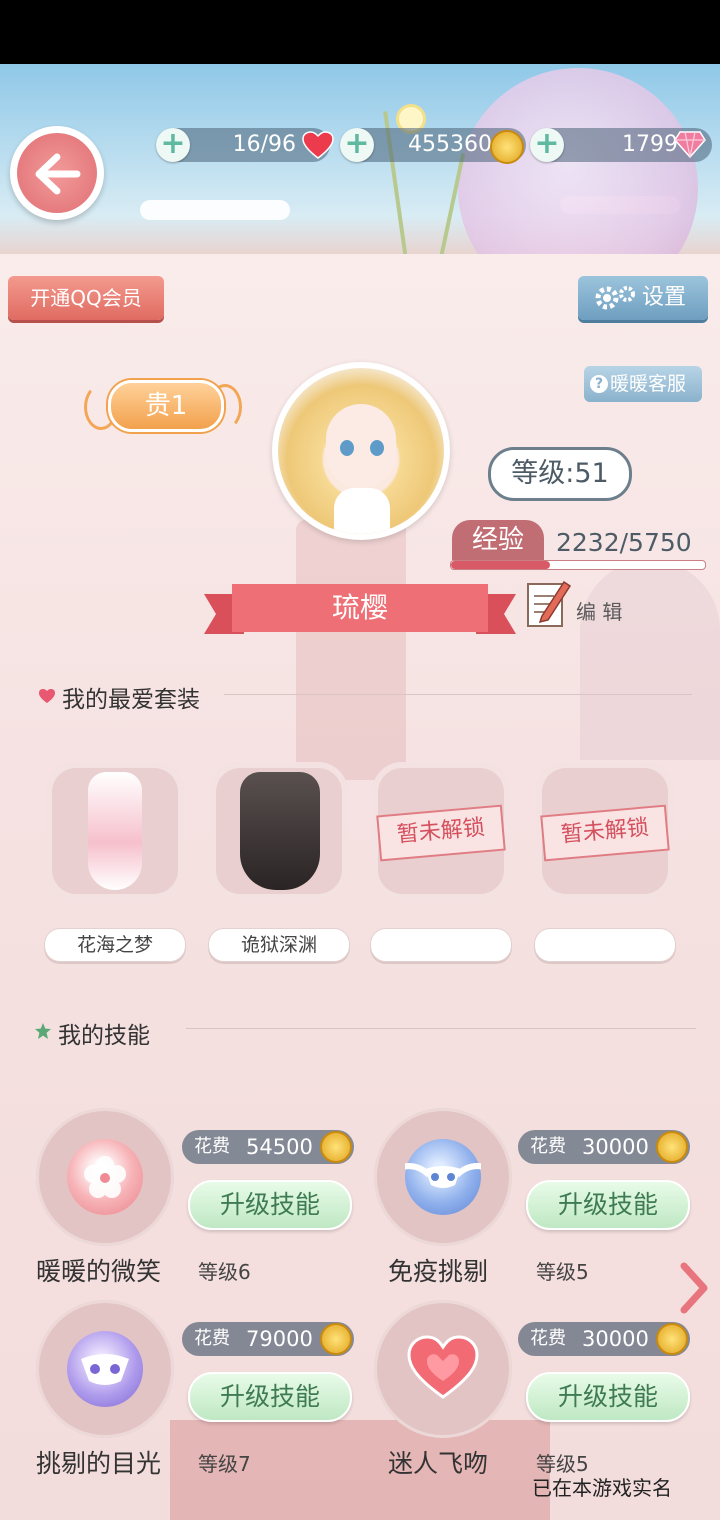  I want to click on winged-mask-icon, so click(443, 1177).